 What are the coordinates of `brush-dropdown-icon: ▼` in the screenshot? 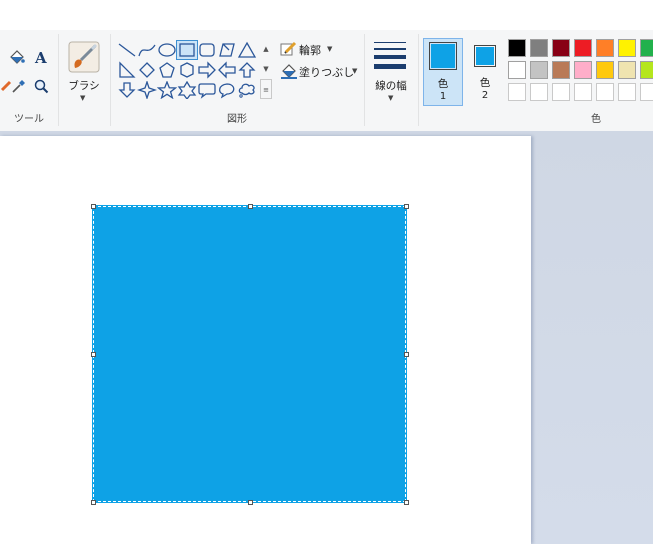 It's located at (83, 98).